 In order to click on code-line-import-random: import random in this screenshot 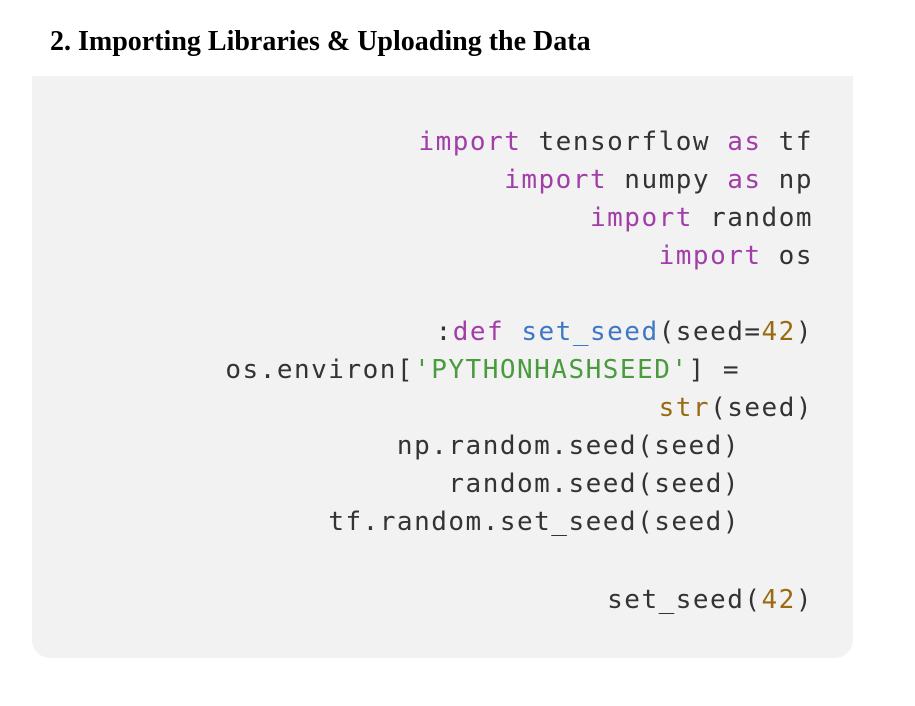, I will do `click(701, 218)`.